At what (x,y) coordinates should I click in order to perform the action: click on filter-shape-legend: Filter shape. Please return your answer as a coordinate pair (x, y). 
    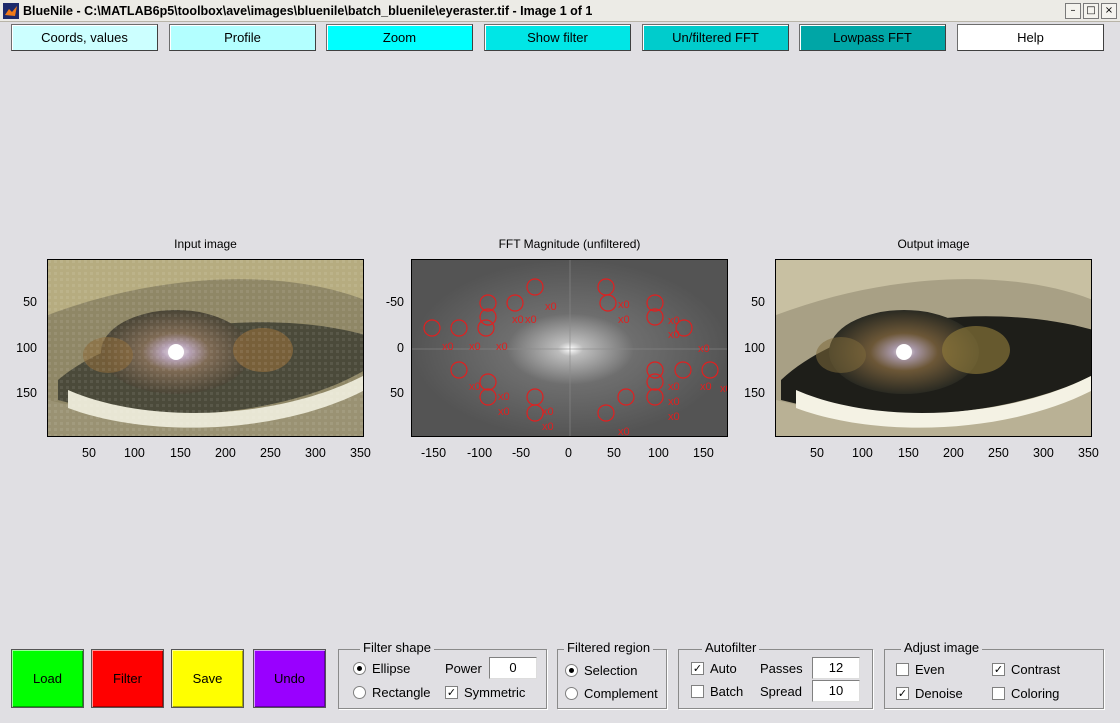
    Looking at the image, I should click on (397, 647).